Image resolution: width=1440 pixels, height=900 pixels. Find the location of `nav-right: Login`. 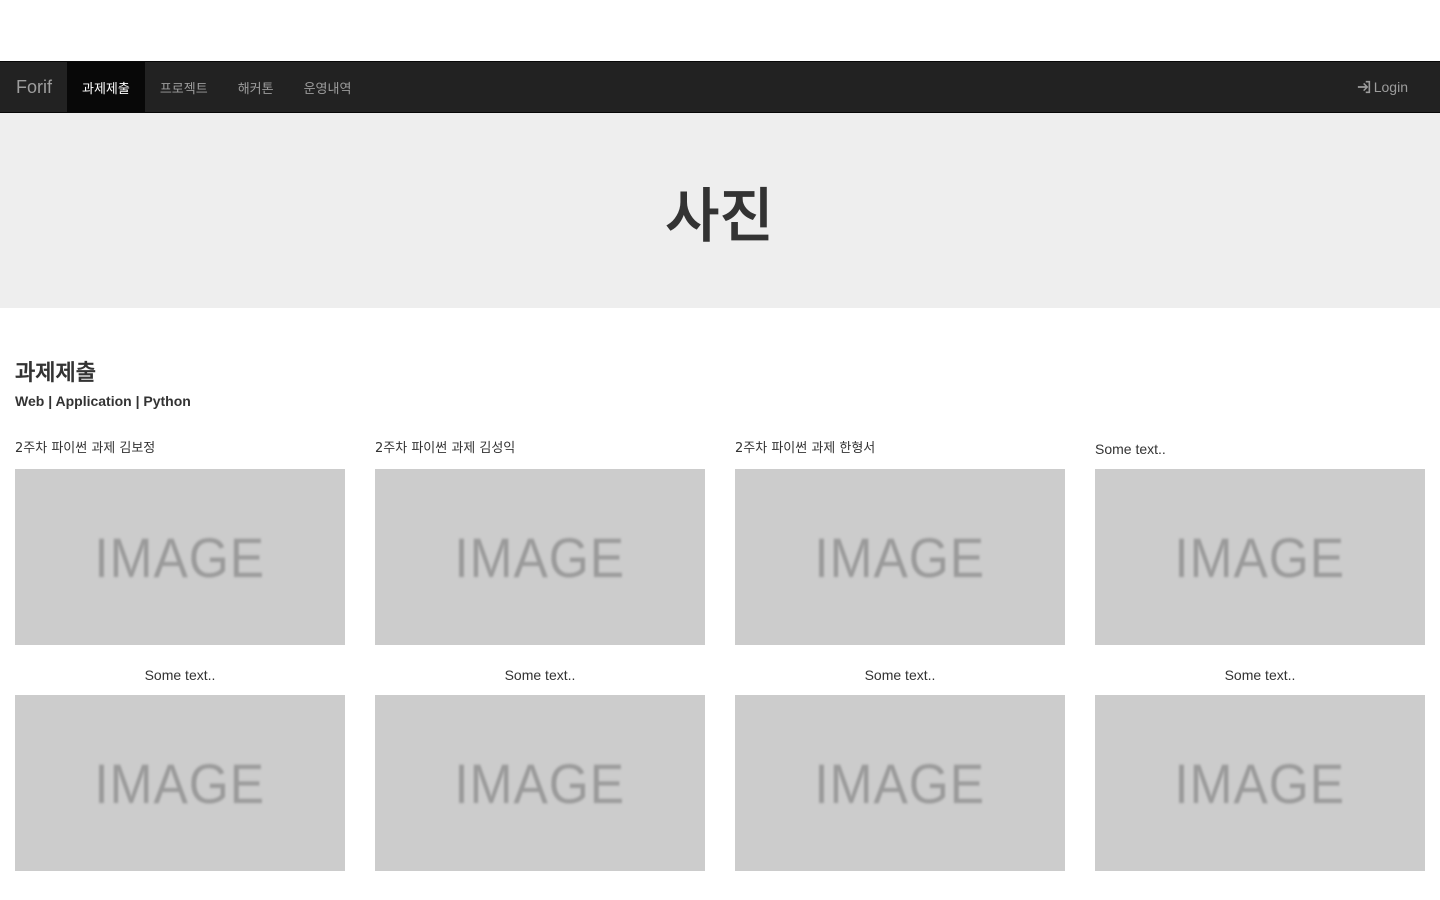

nav-right: Login is located at coordinates (1398, 87).